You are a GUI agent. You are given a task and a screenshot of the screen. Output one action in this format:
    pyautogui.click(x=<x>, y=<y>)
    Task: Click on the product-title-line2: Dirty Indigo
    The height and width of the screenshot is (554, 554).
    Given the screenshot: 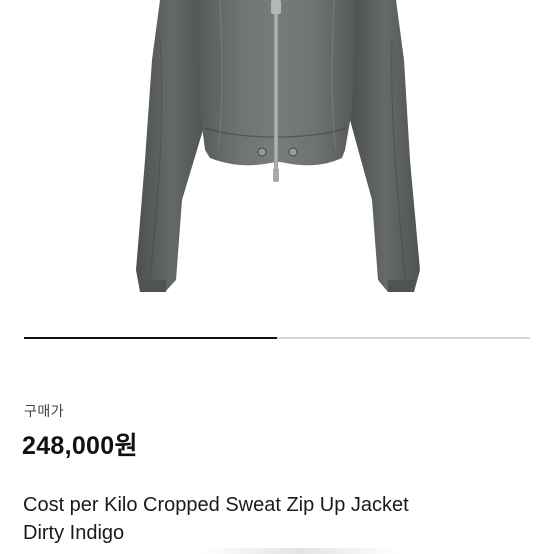 What is the action you would take?
    pyautogui.click(x=74, y=533)
    